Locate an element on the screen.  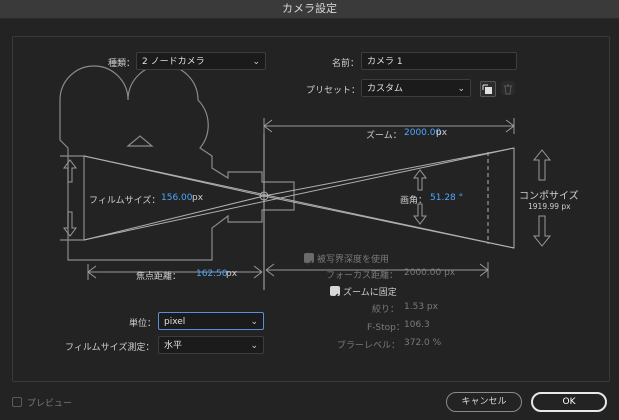
preview-label: プレビュー is located at coordinates (50, 404).